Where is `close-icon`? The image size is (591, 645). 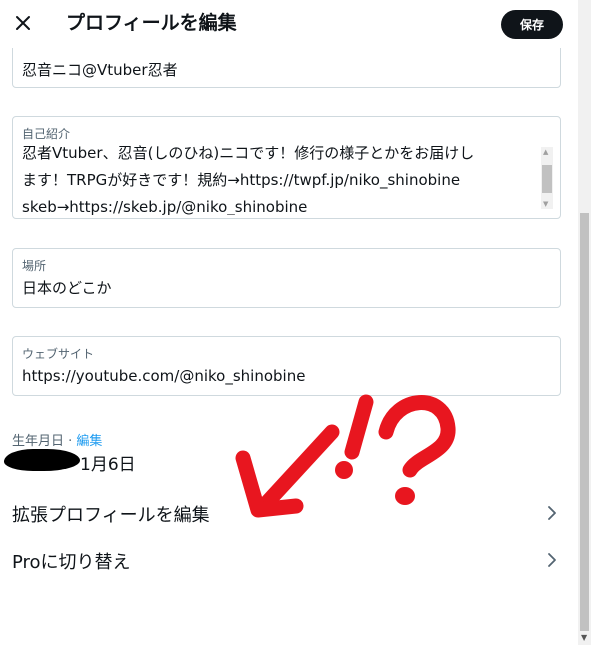 close-icon is located at coordinates (23, 23).